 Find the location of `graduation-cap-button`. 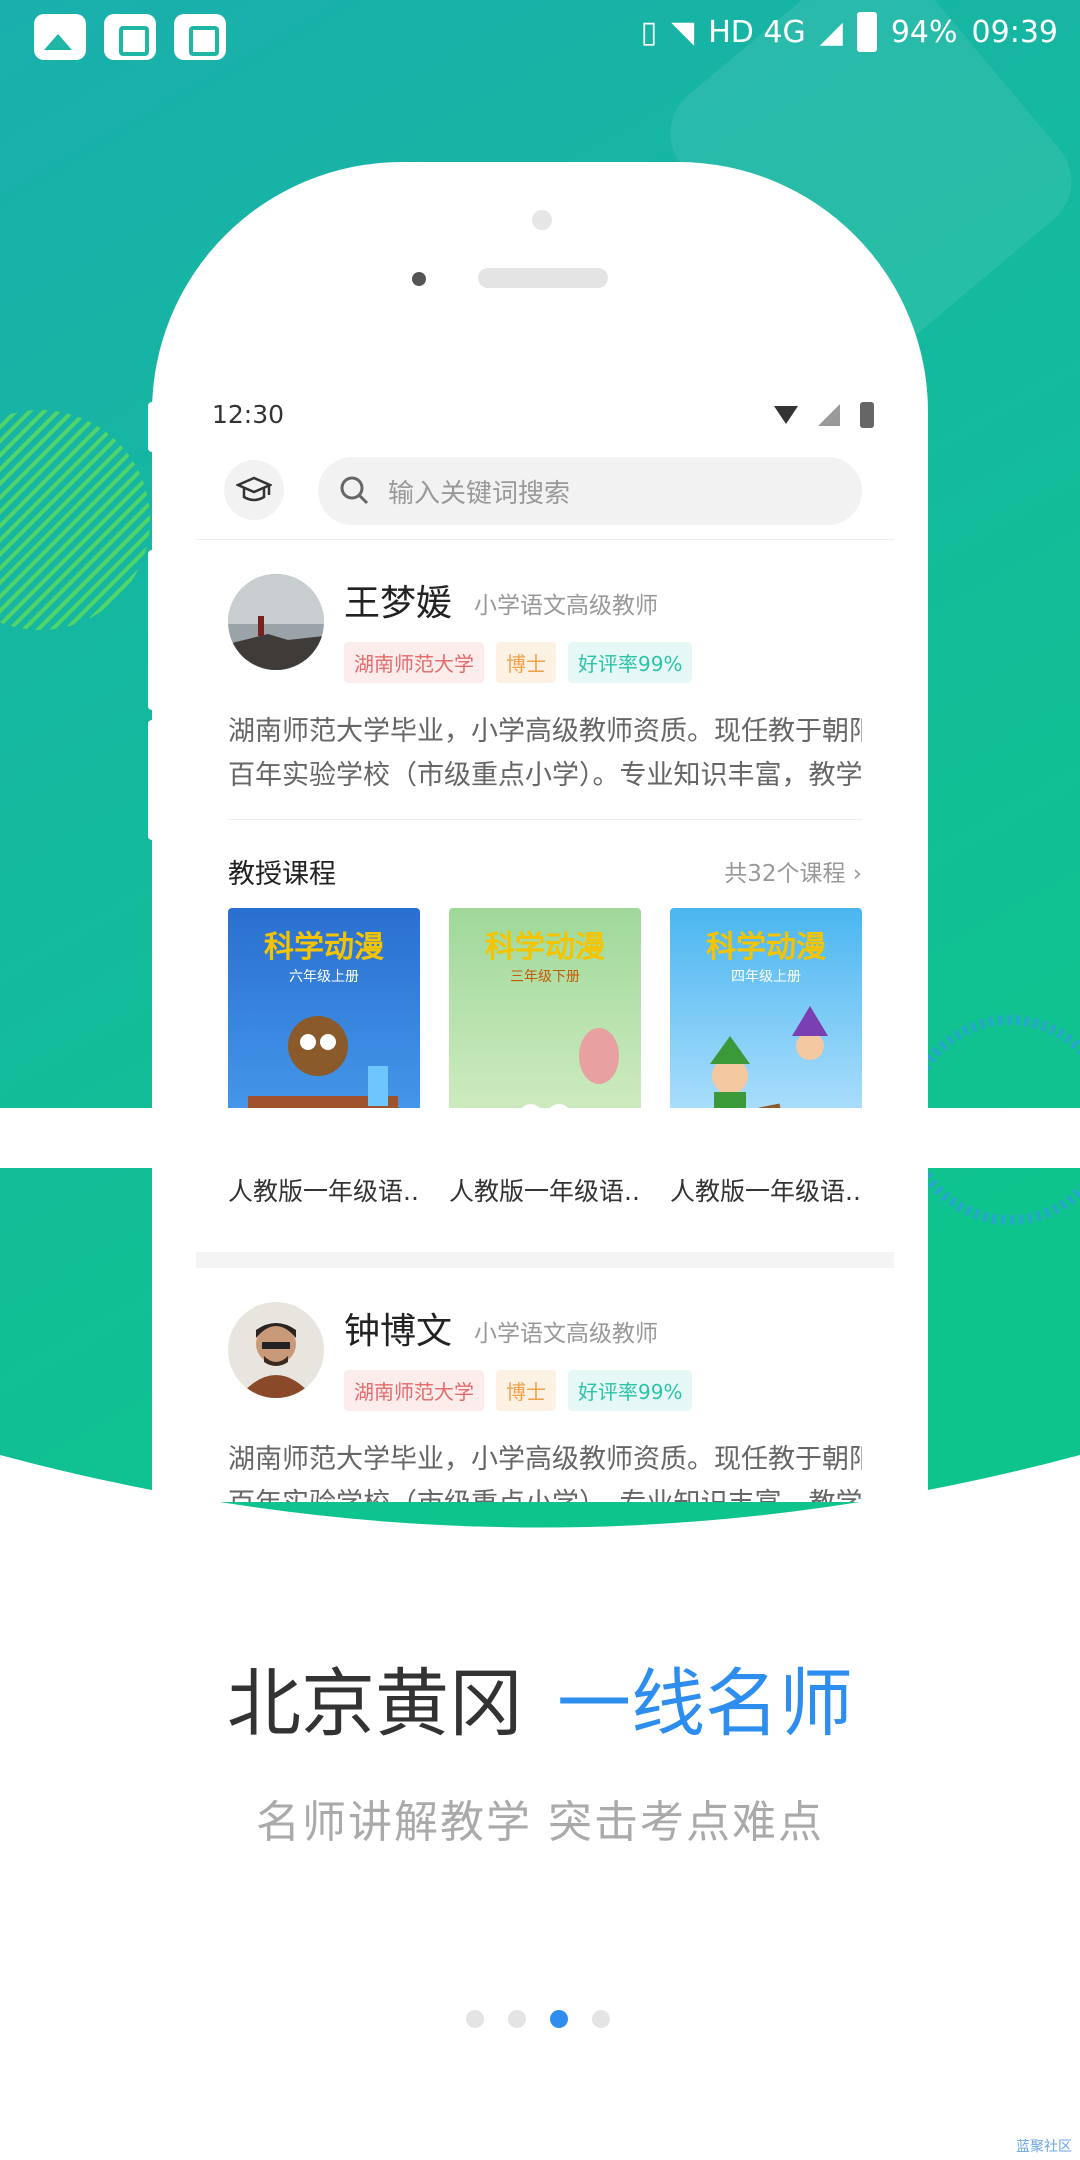

graduation-cap-button is located at coordinates (254, 490).